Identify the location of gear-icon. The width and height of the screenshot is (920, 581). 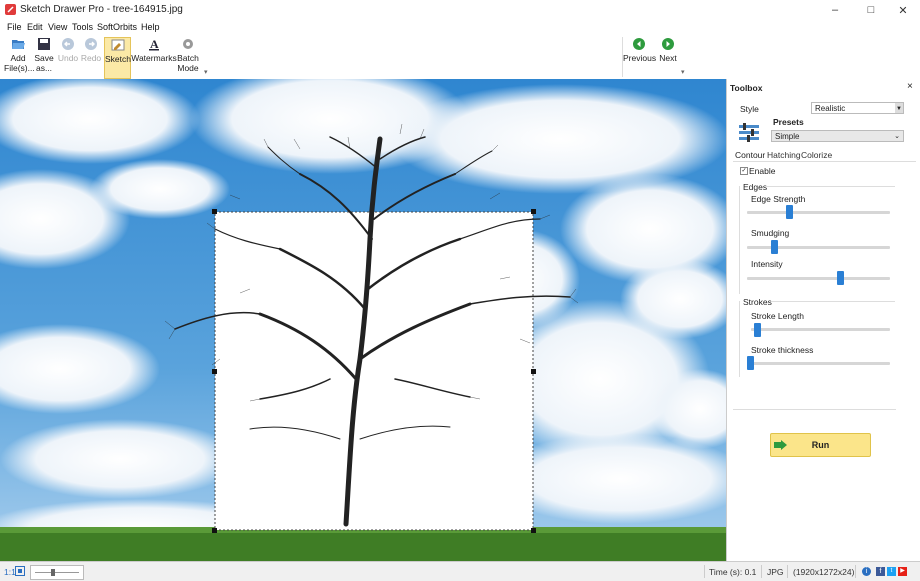
(188, 44).